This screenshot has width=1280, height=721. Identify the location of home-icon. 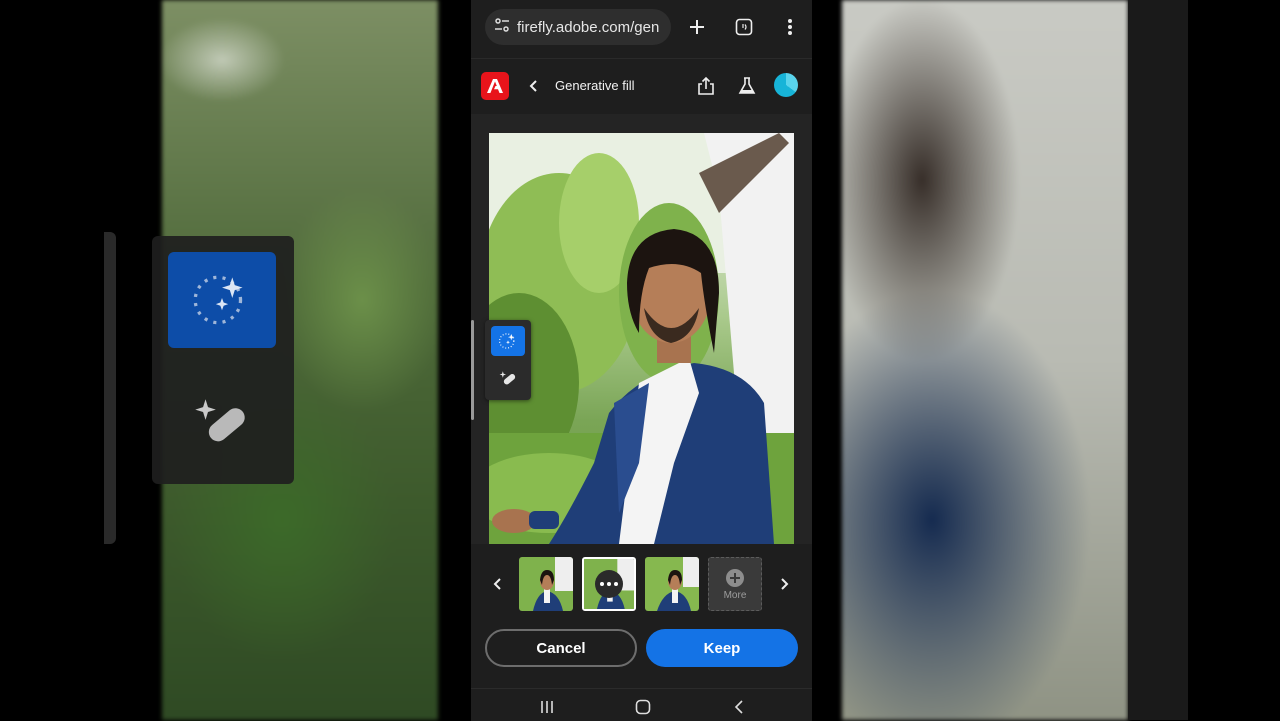
(643, 707).